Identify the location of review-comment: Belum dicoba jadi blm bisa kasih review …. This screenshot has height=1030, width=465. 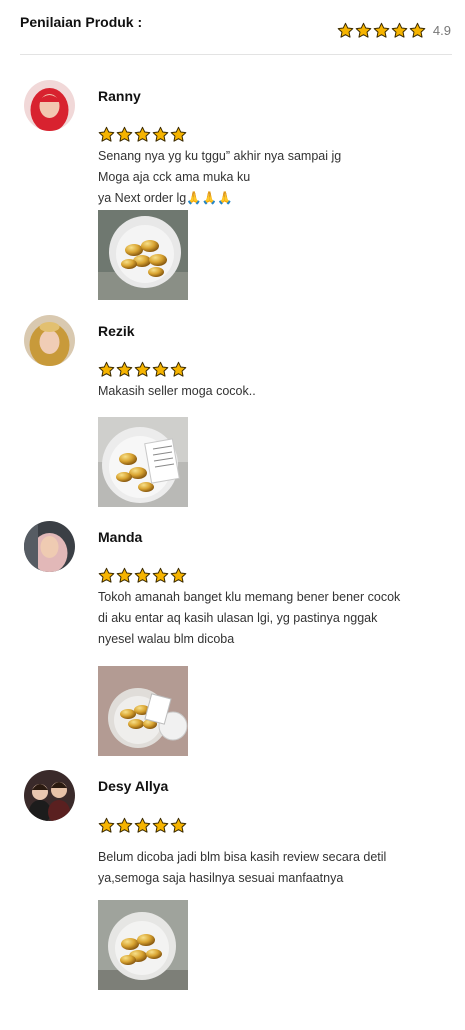
(268, 868).